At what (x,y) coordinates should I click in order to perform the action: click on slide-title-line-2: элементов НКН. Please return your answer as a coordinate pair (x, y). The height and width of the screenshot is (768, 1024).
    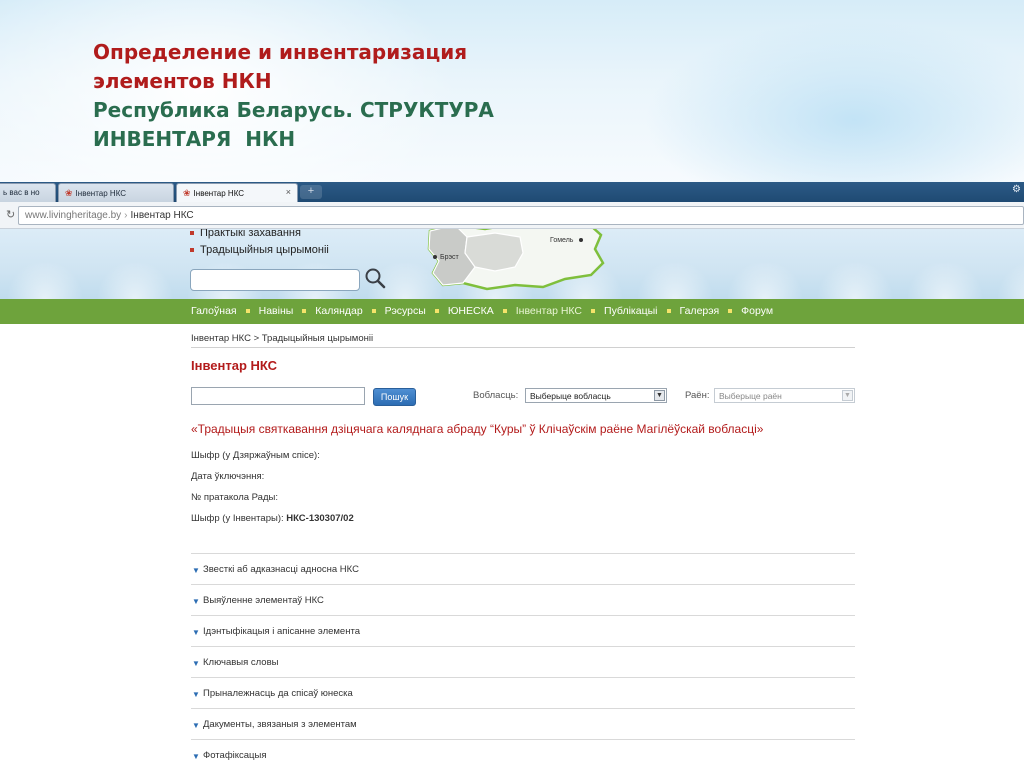
    Looking at the image, I should click on (182, 81).